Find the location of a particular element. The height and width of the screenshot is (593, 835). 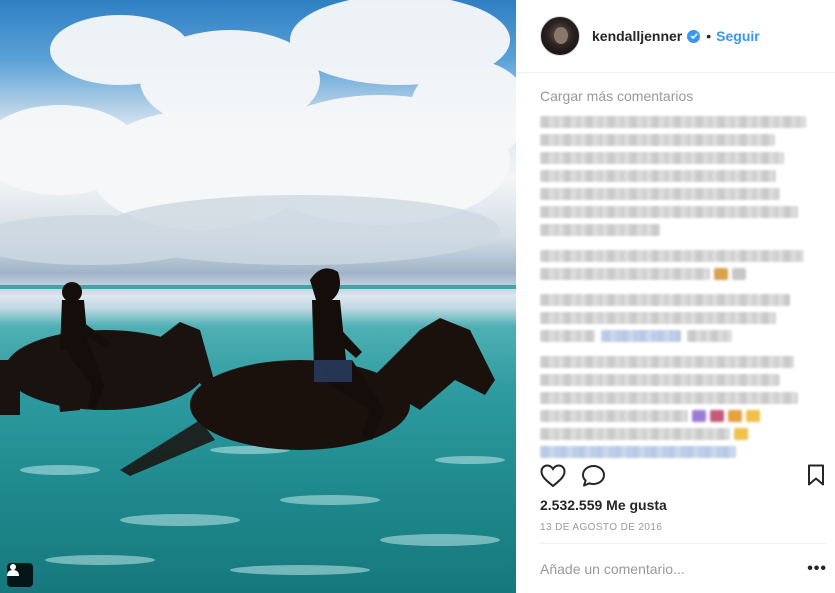

follow-button: Seguir is located at coordinates (738, 36).